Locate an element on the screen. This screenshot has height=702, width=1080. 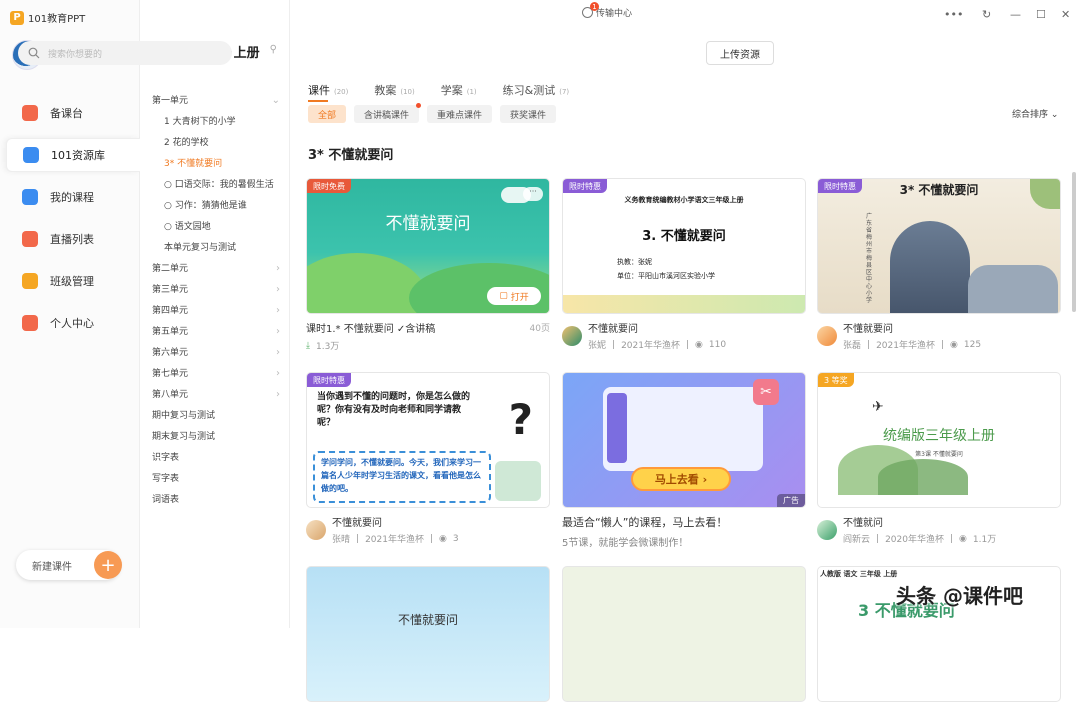
tree-item: 期中复习与测试 is located at coordinates (215, 415).